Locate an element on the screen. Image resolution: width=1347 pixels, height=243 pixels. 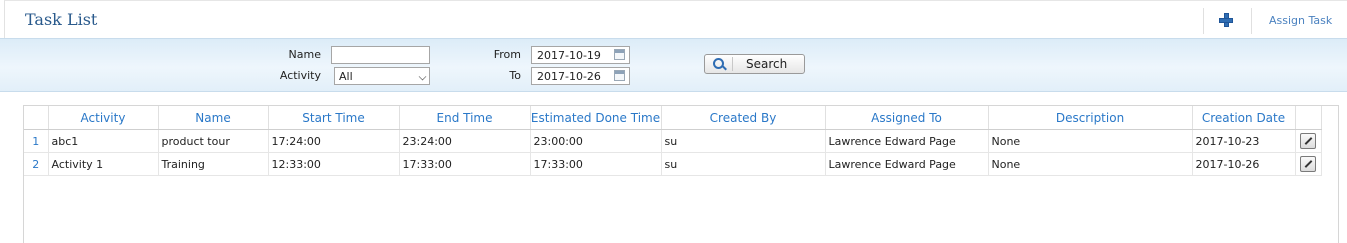
from-date-value: 2017-10-19 is located at coordinates (569, 55).